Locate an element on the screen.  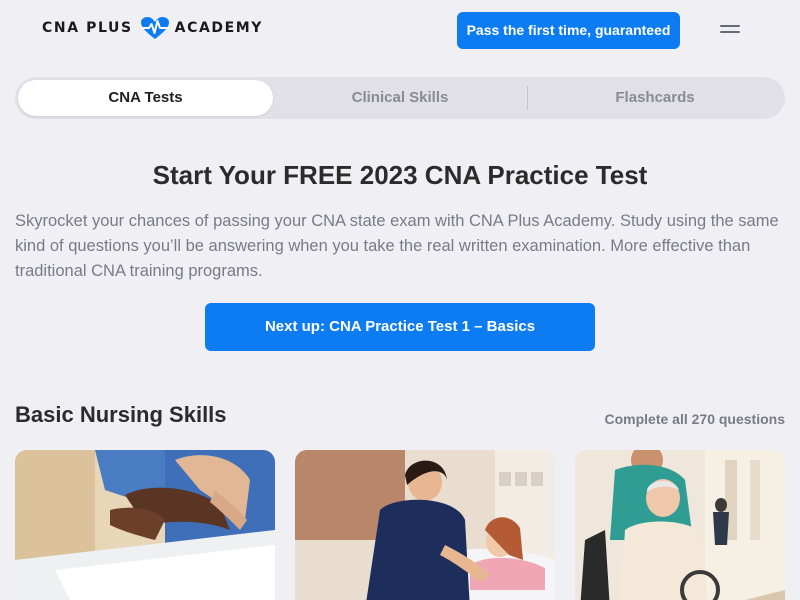
card-photo-wheelchair is located at coordinates (680, 525).